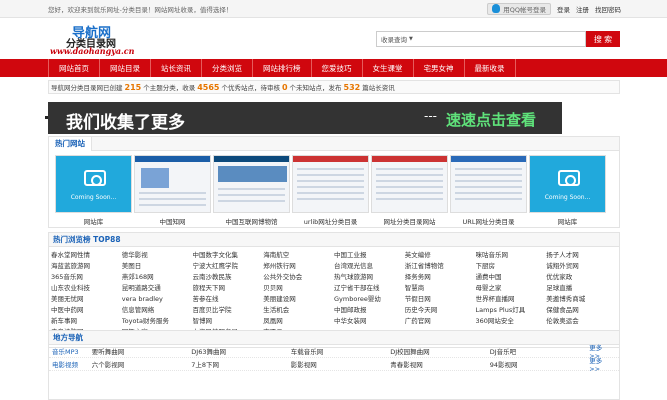 The height and width of the screenshot is (400, 667). I want to click on site-logo: 导航网 分类目录网 www.daohangya.cn, so click(93, 39).